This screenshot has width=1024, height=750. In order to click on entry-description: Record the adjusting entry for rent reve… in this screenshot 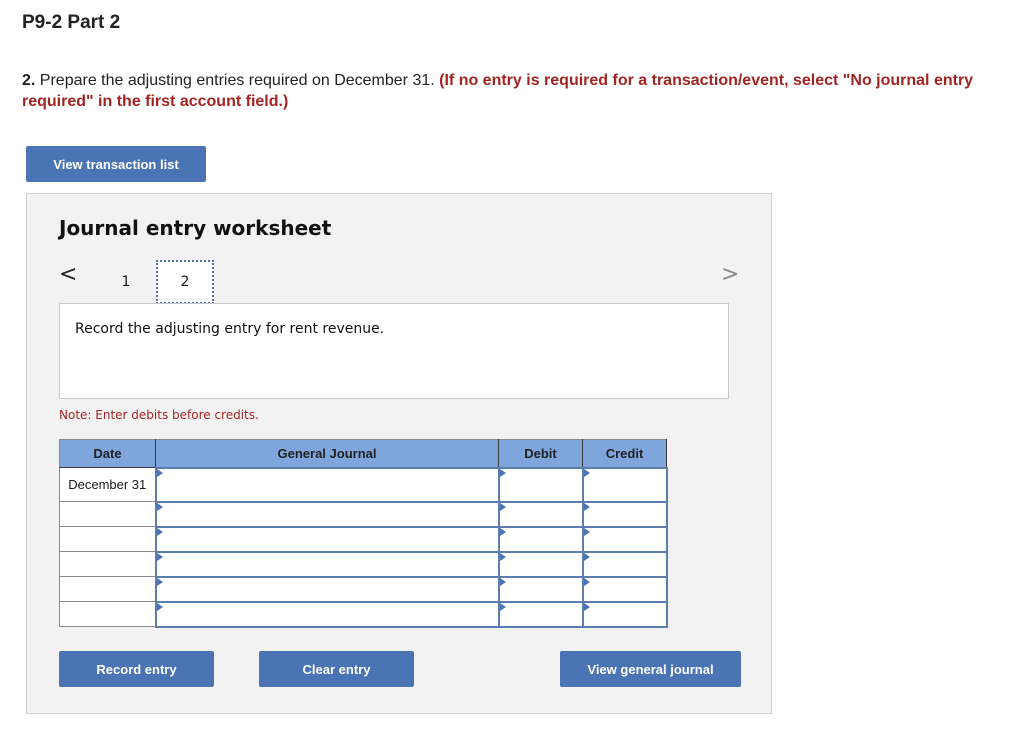, I will do `click(230, 329)`.